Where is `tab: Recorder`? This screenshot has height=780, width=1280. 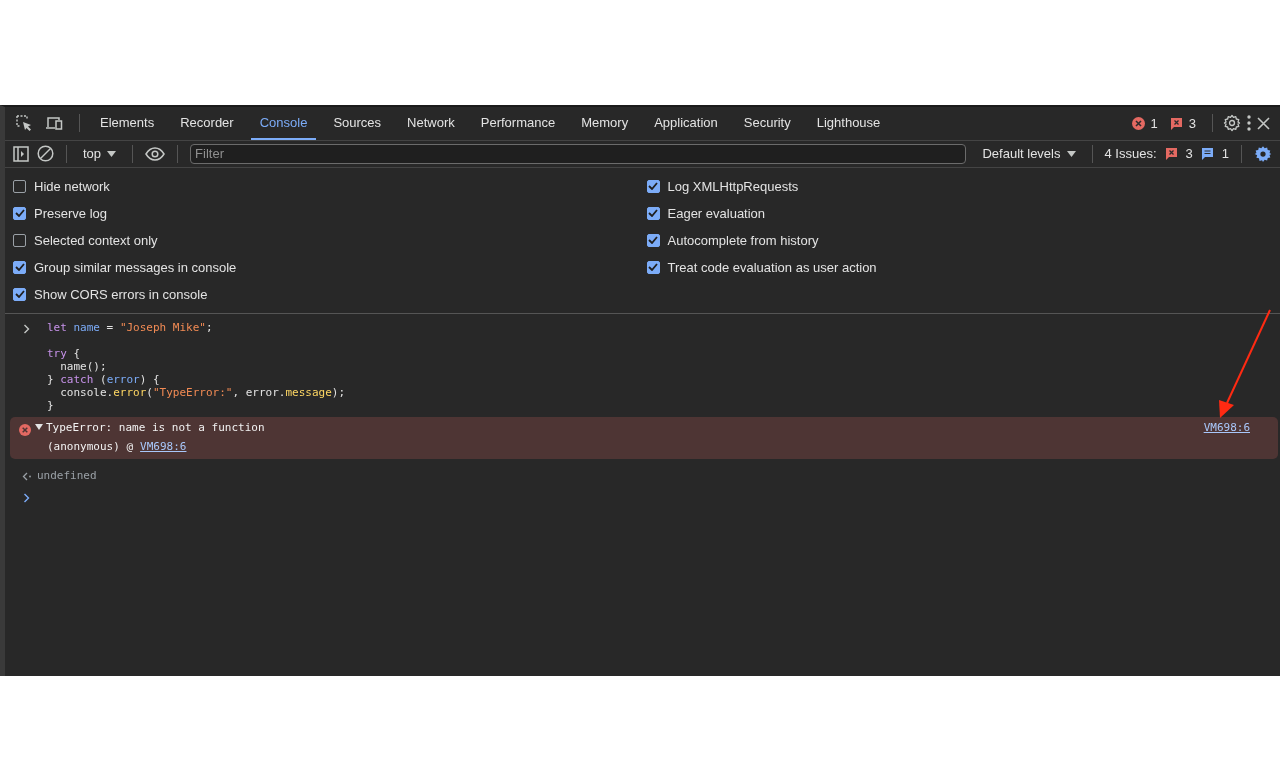 tab: Recorder is located at coordinates (207, 123).